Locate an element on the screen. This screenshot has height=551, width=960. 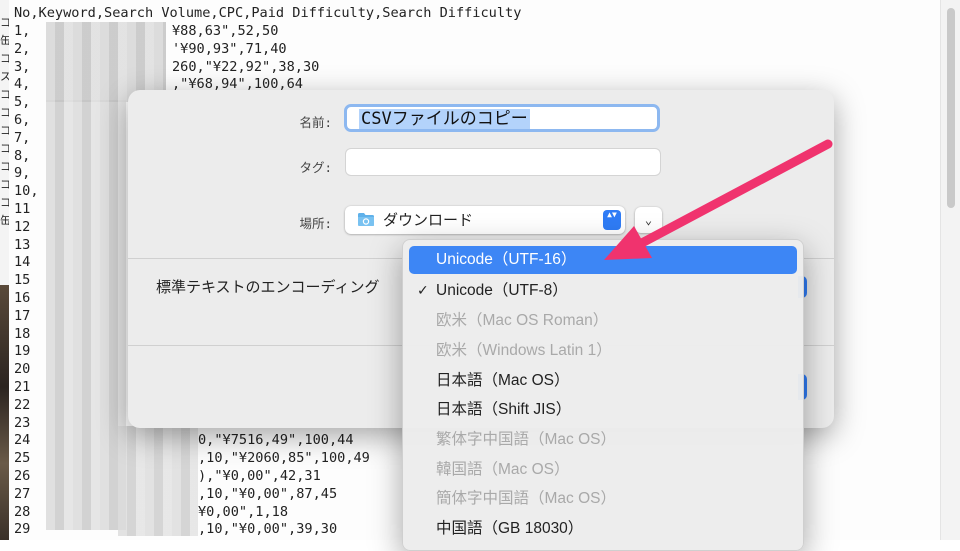
csv-row-values: 0,"¥7516,49",100,44 is located at coordinates (276, 440).